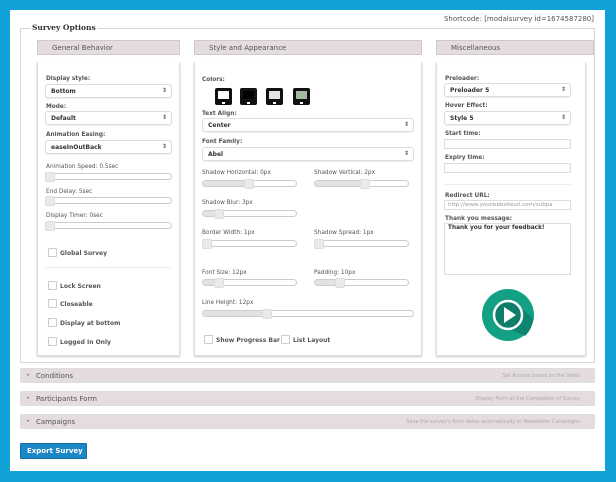 The image size is (616, 482). Describe the element at coordinates (308, 314) in the screenshot. I see `line-height-slider` at that location.